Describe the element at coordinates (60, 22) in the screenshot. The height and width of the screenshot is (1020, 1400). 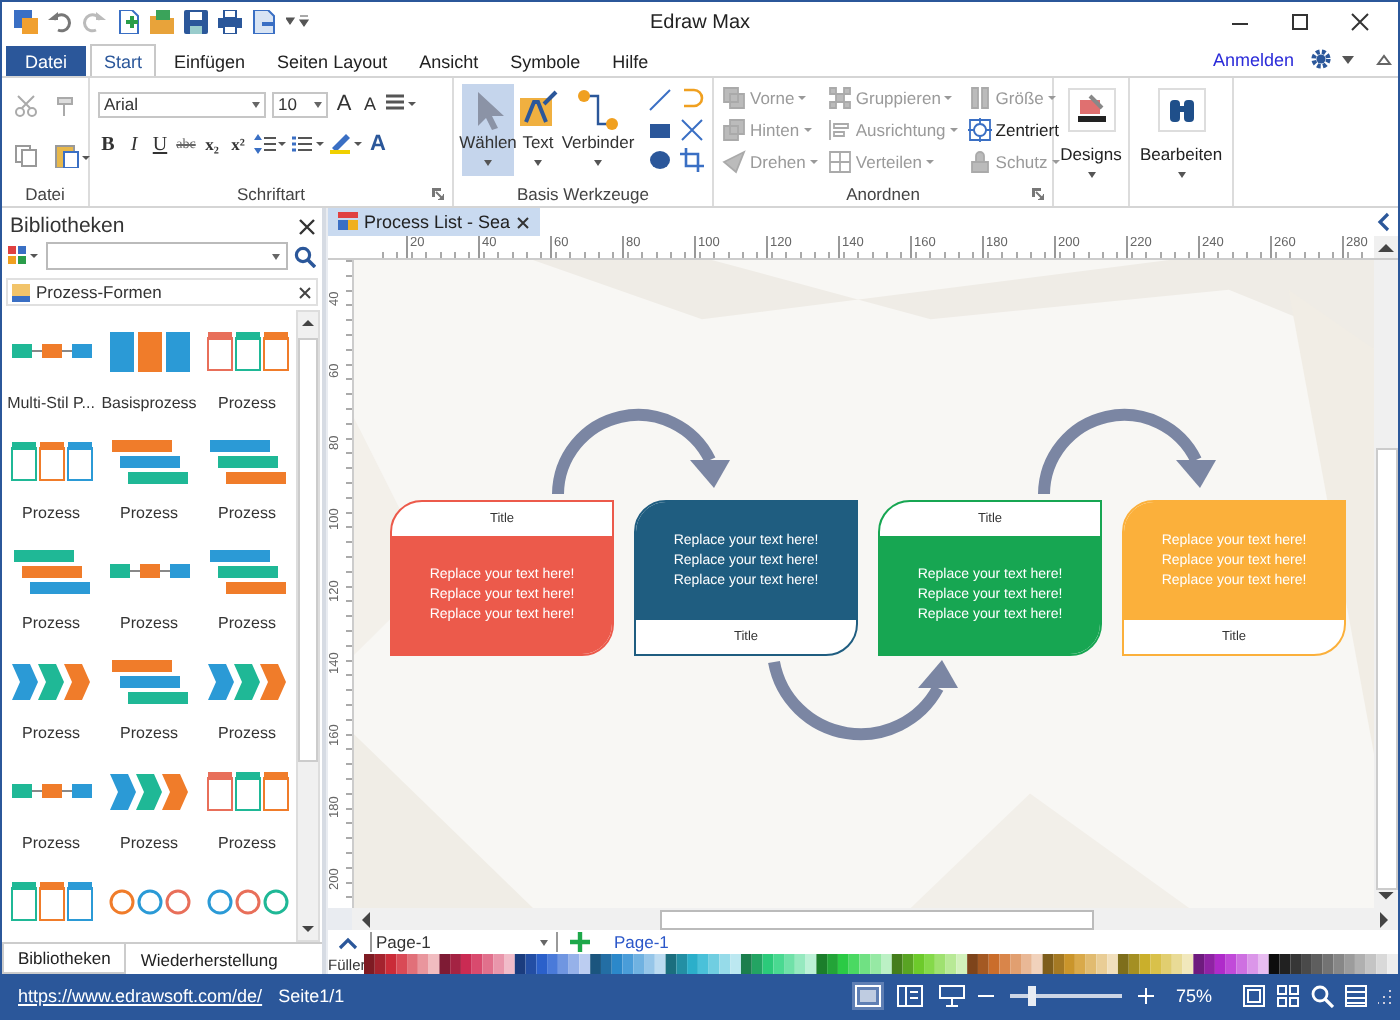
I see `undo-icon` at that location.